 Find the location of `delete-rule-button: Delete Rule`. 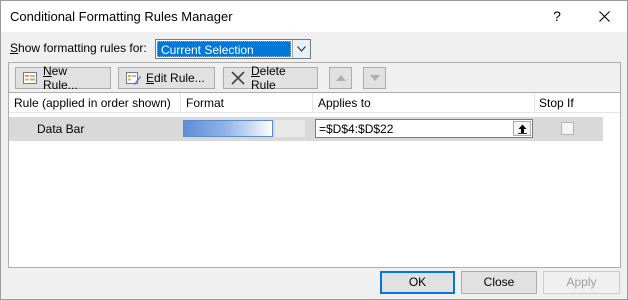

delete-rule-button: Delete Rule is located at coordinates (270, 78).